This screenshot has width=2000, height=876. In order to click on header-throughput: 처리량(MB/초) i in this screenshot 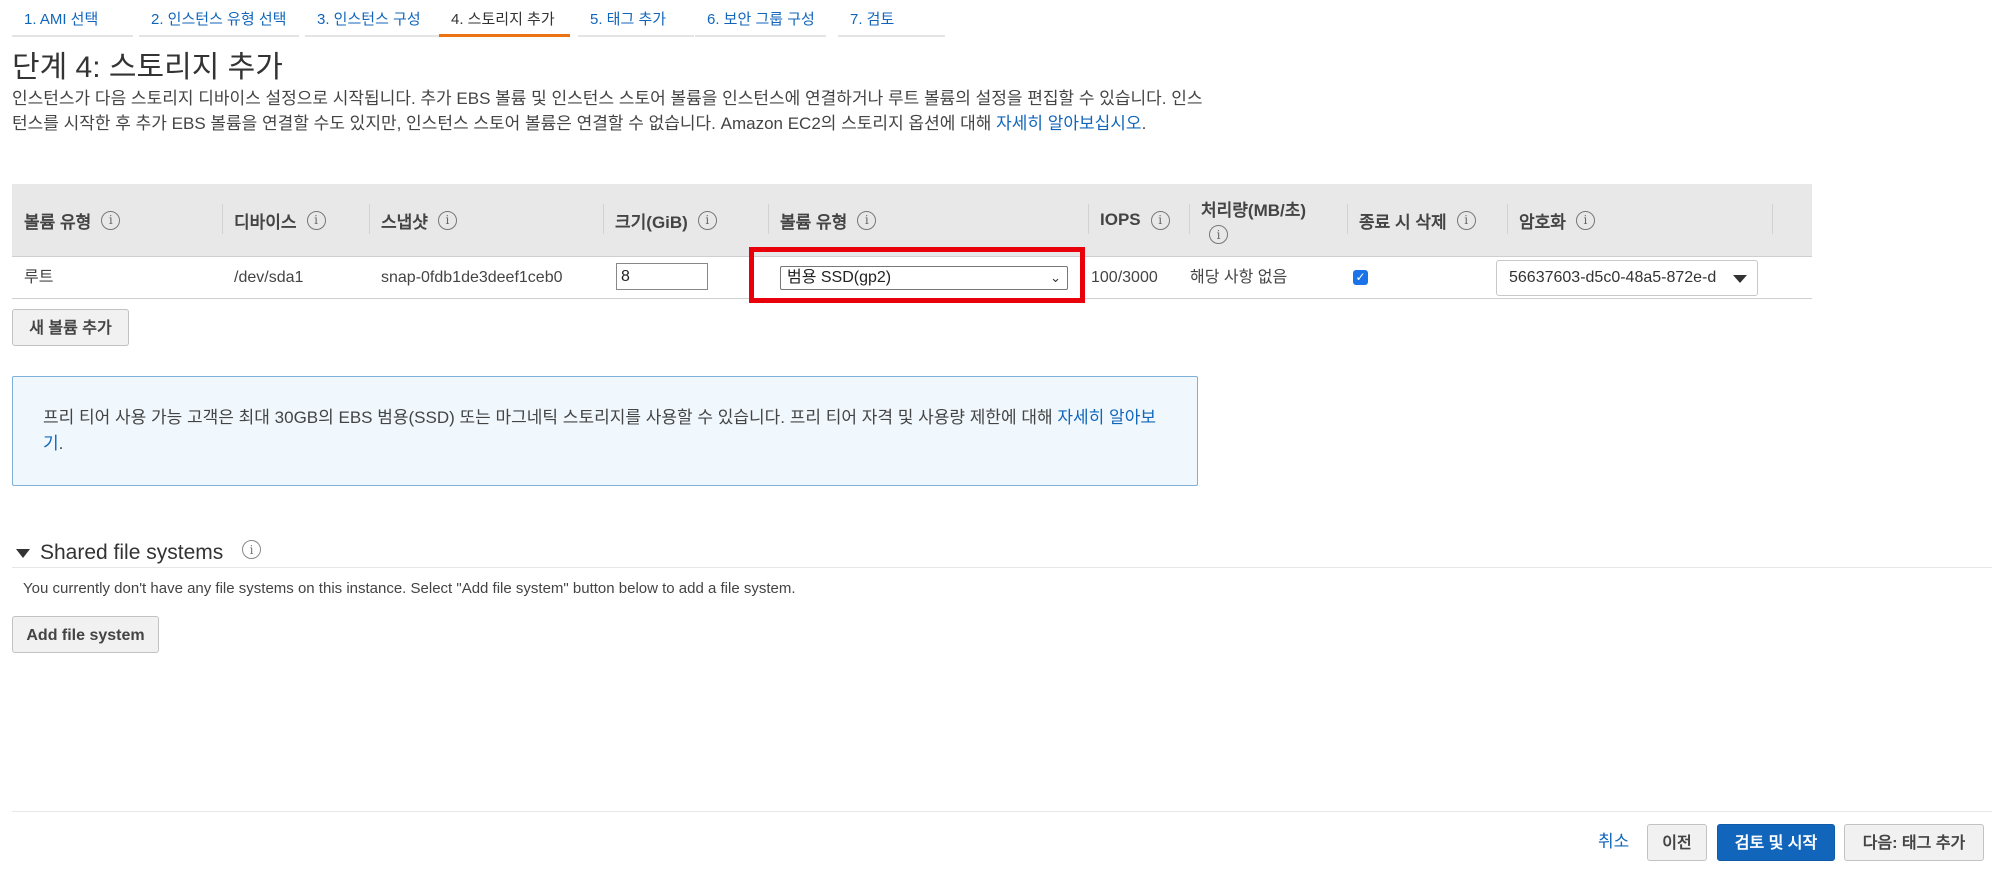, I will do `click(1268, 220)`.